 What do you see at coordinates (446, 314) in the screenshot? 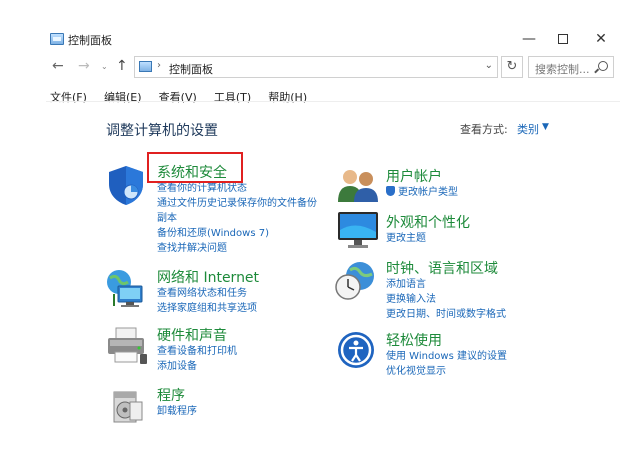
I see `link-change-date-time-format: 更改日期、时间或数字格式` at bounding box center [446, 314].